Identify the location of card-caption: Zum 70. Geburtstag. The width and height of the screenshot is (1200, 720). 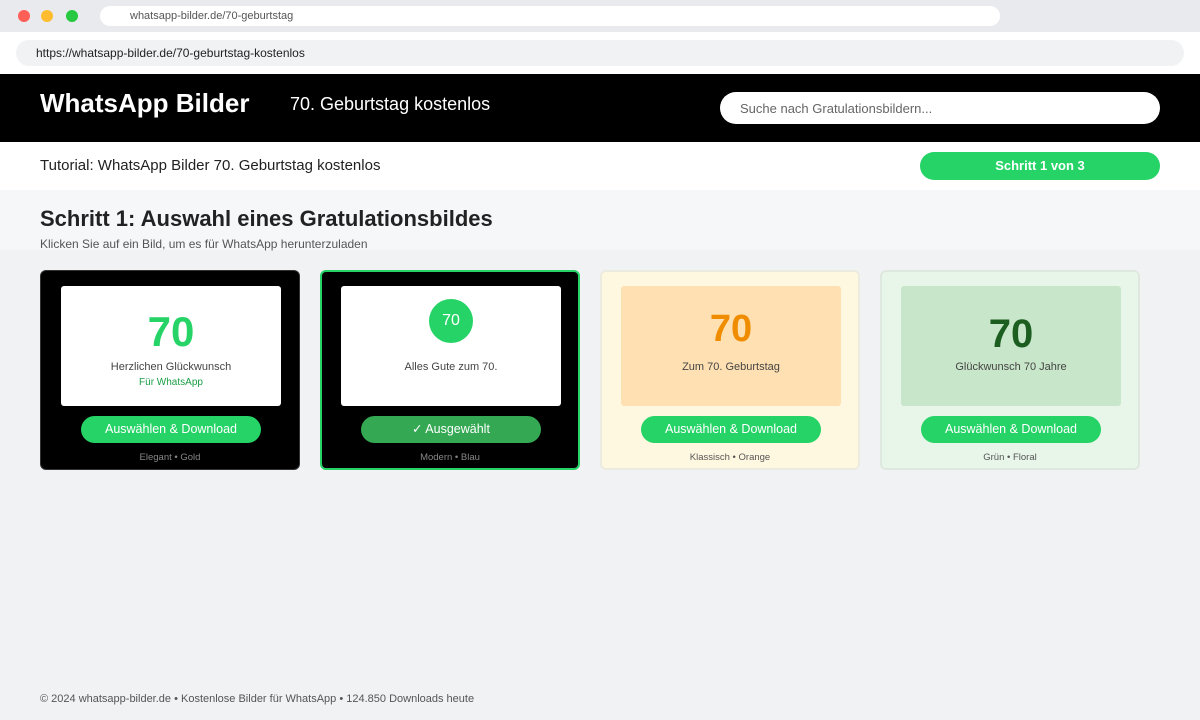
(731, 367).